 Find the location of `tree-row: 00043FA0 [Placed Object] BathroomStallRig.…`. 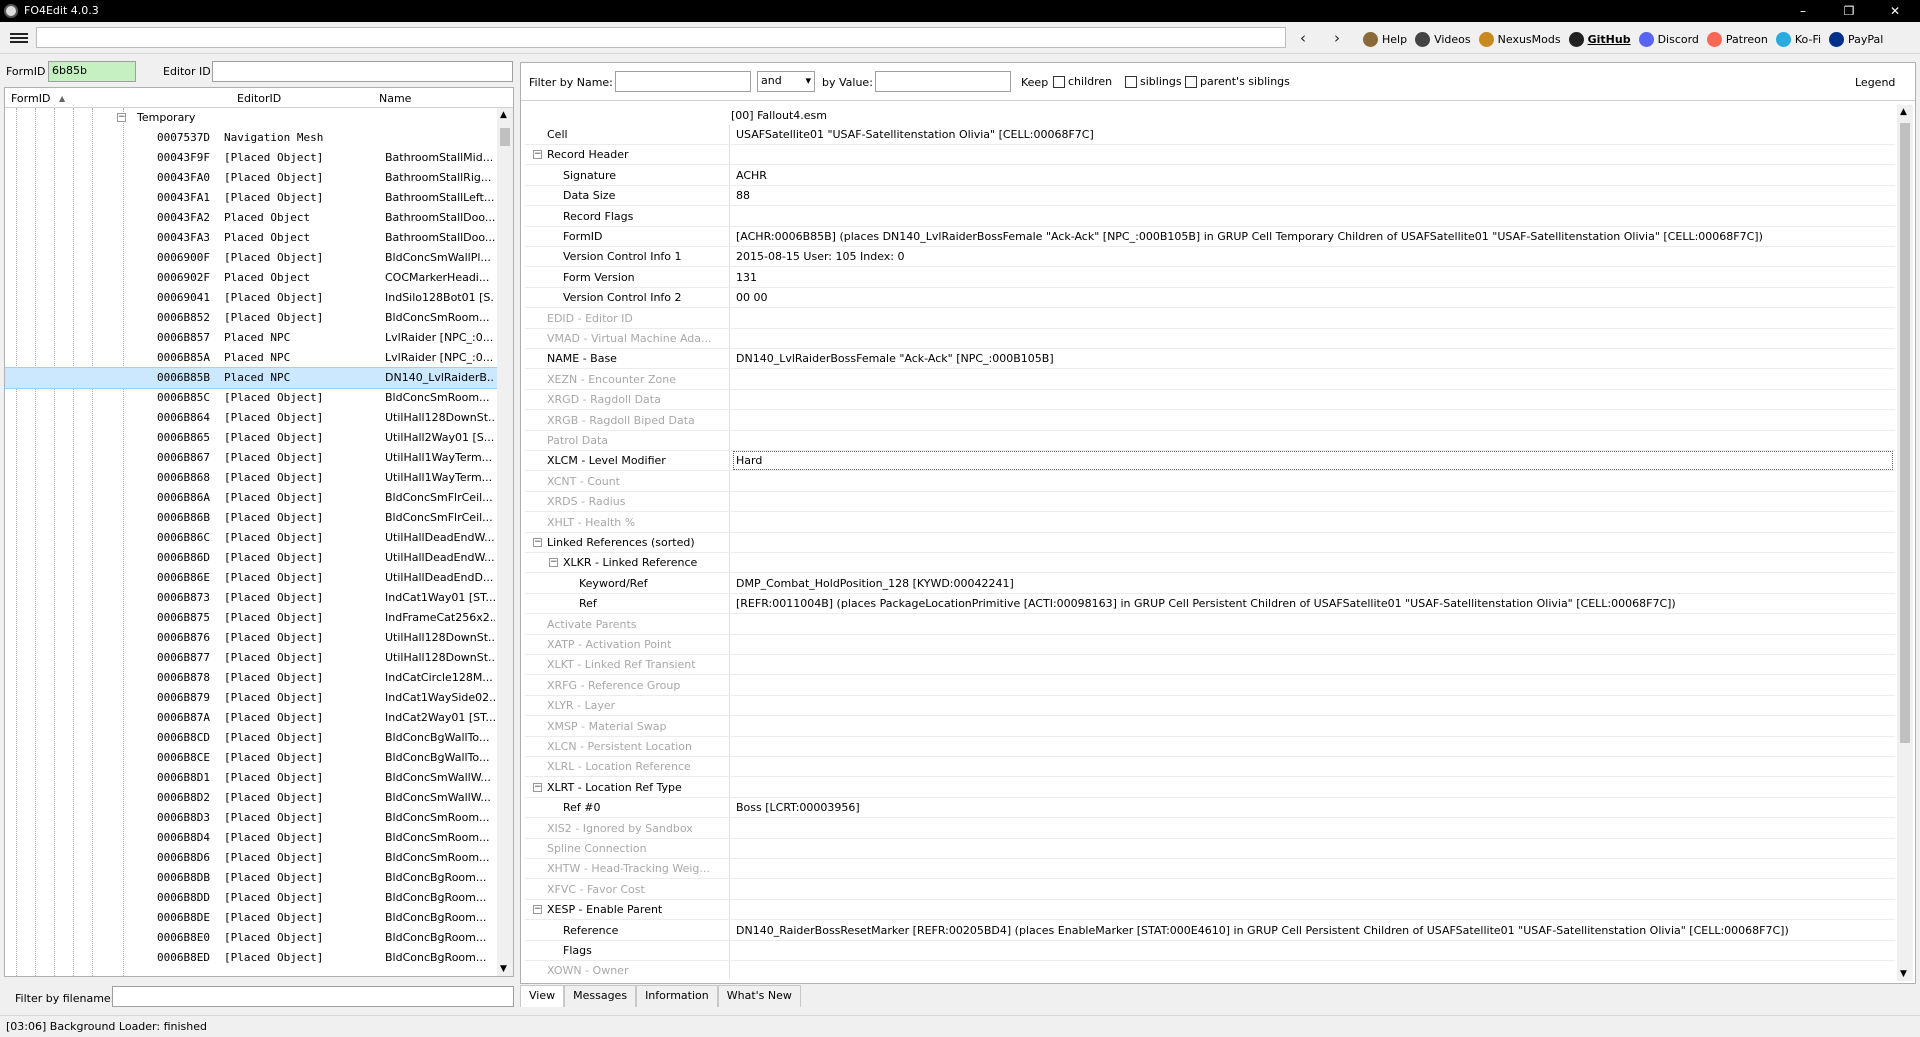

tree-row: 00043FA0 [Placed Object] BathroomStallRig.… is located at coordinates (251, 178).